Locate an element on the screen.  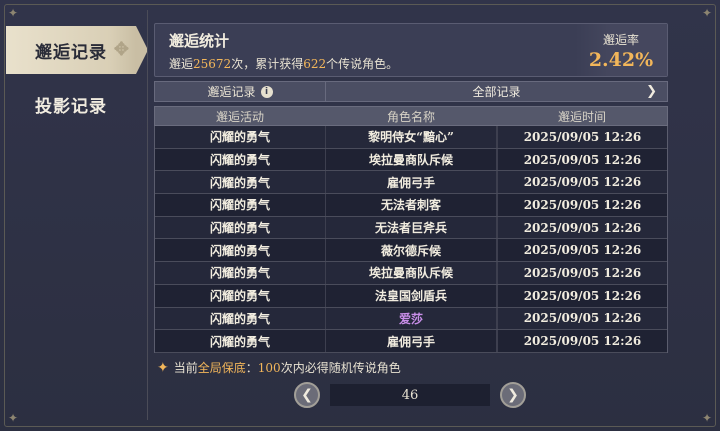
rate-box: 邂逅率 2.42% is located at coordinates (621, 50).